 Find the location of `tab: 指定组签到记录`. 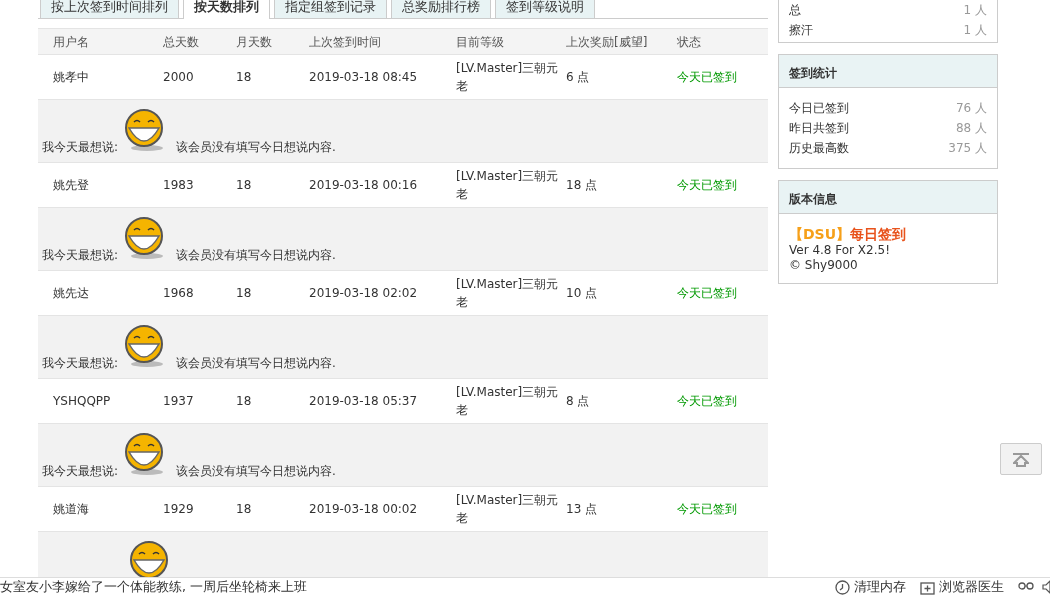

tab: 指定组签到记录 is located at coordinates (330, 9).